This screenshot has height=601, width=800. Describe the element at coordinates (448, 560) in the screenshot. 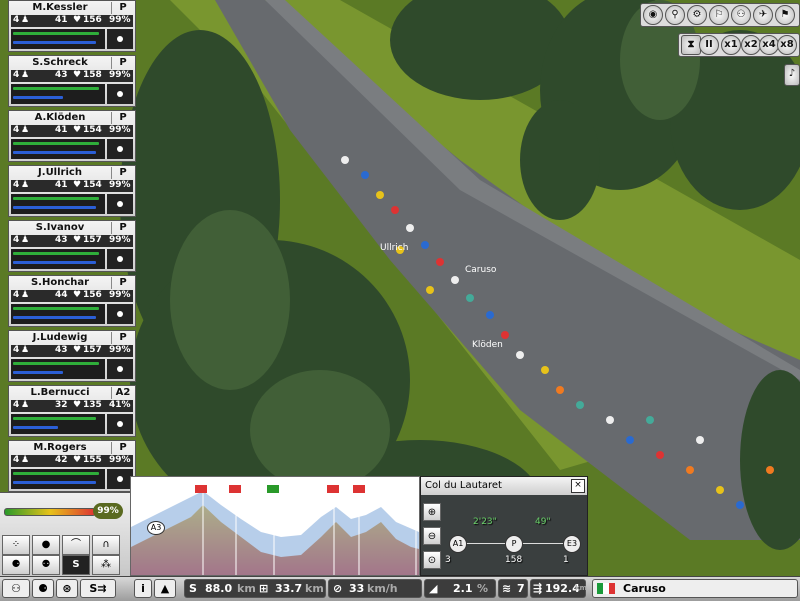

I see `group-count-left: 3` at that location.